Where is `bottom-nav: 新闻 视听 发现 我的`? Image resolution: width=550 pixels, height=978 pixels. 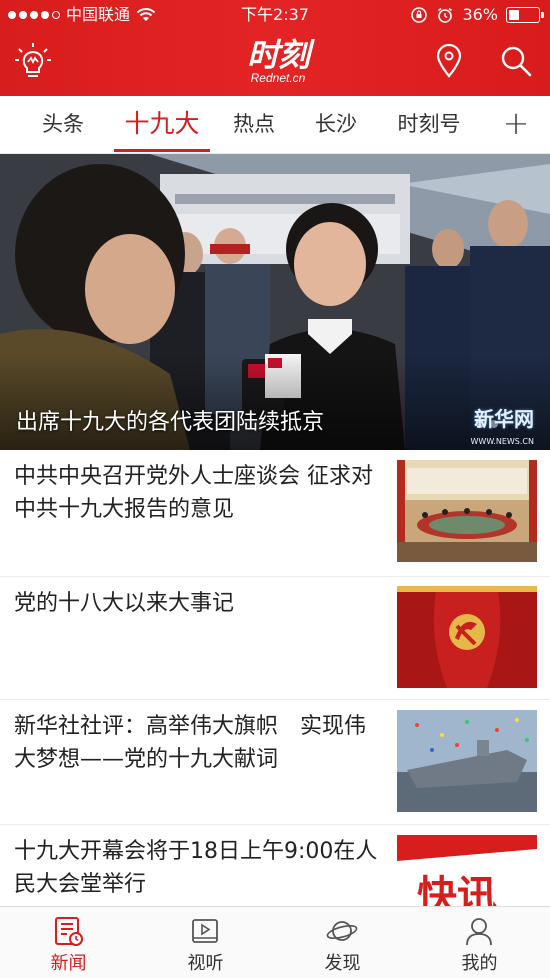 bottom-nav: 新闻 视听 发现 我的 is located at coordinates (275, 942).